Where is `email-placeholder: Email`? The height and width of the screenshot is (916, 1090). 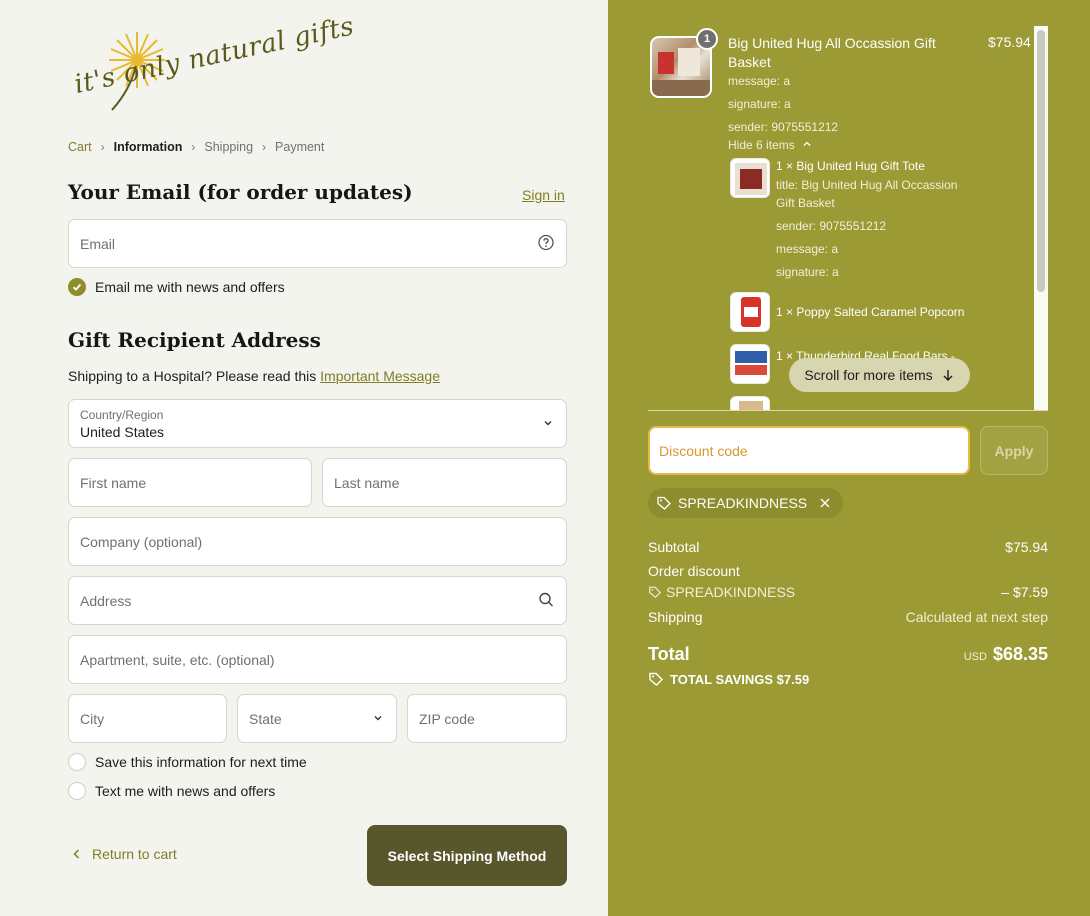 email-placeholder: Email is located at coordinates (98, 243).